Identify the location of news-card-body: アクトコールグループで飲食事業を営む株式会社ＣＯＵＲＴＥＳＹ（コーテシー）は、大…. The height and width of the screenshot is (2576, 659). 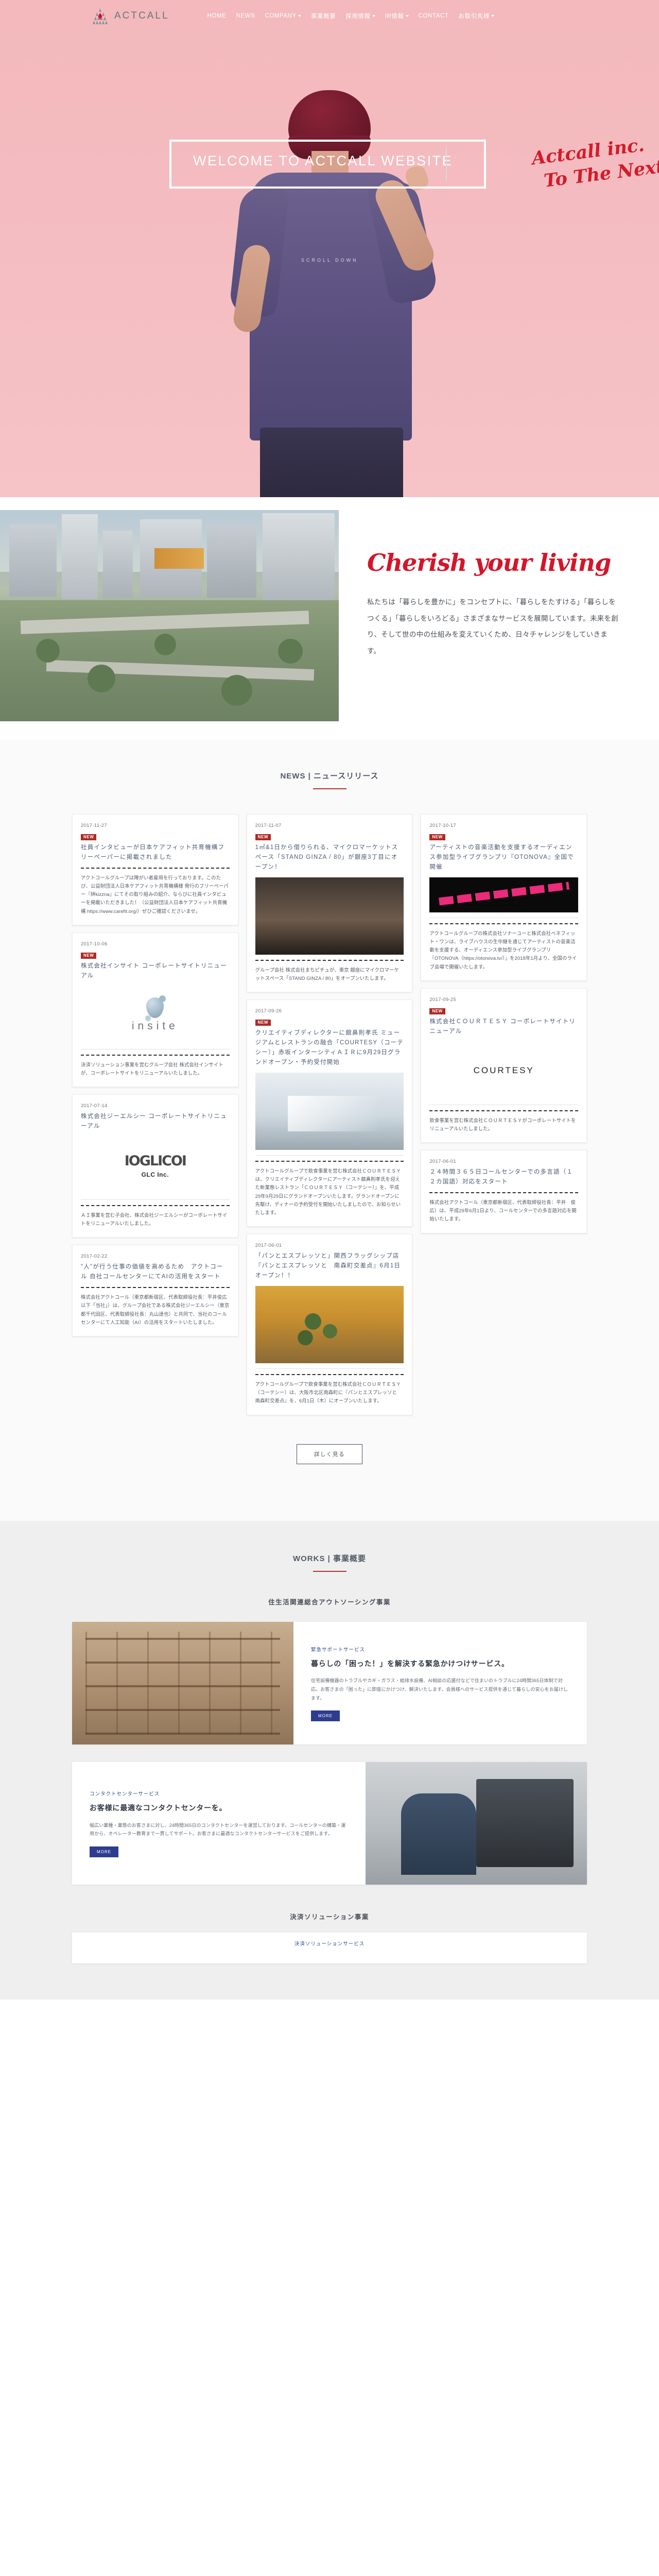
(329, 1392).